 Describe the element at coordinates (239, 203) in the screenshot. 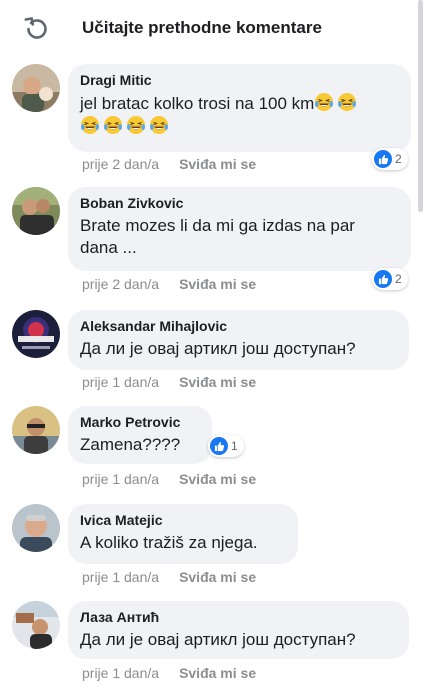

I see `comment-author: Boban Zivkovic` at that location.